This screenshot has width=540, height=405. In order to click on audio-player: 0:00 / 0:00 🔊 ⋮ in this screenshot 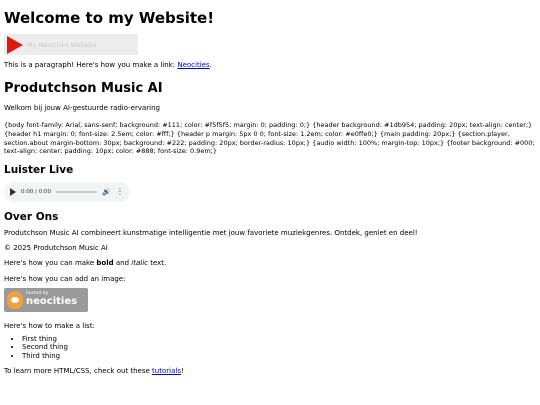, I will do `click(67, 192)`.